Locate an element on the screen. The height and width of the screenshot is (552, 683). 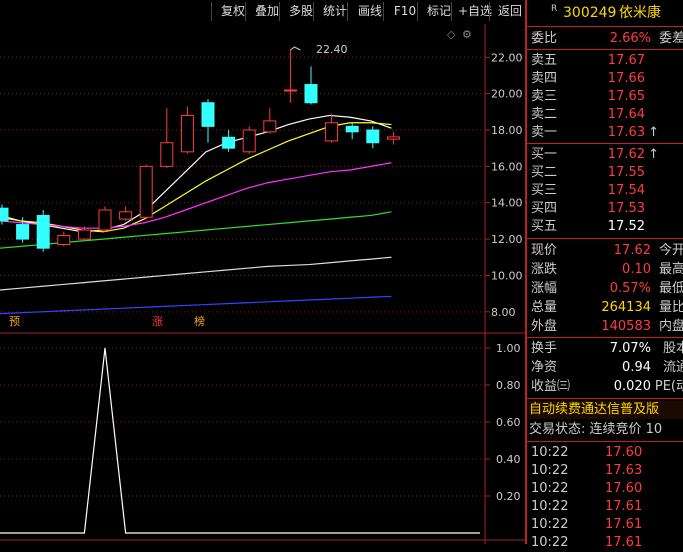
price-tick-label: 18.00 is located at coordinates (507, 130).